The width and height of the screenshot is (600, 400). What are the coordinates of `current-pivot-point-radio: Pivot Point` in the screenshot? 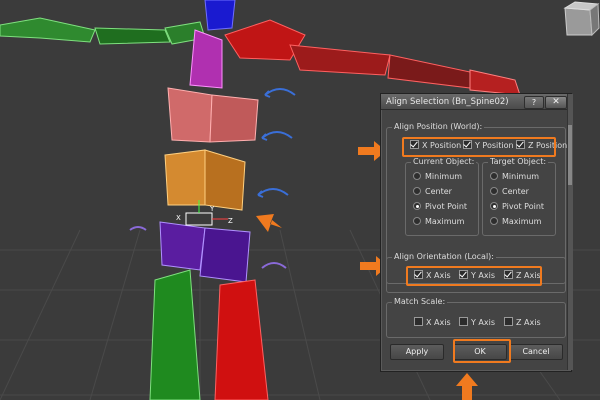 It's located at (440, 206).